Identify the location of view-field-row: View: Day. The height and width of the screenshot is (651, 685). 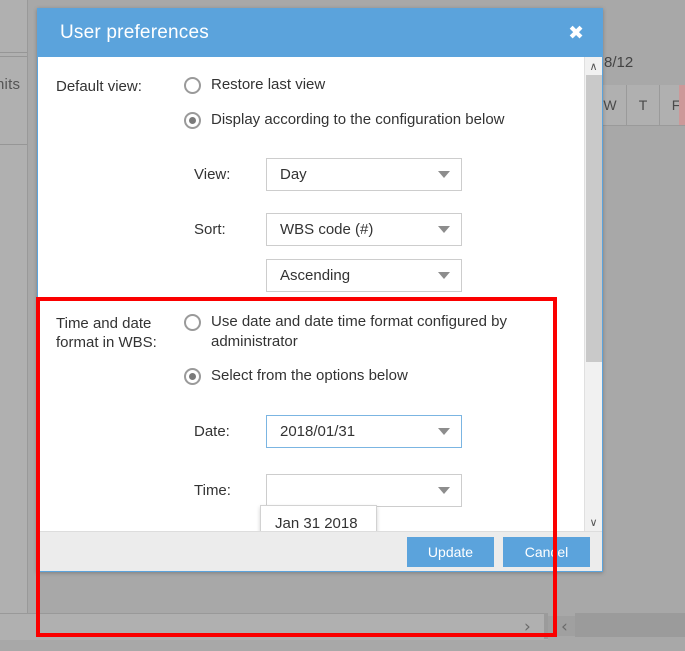
(398, 174).